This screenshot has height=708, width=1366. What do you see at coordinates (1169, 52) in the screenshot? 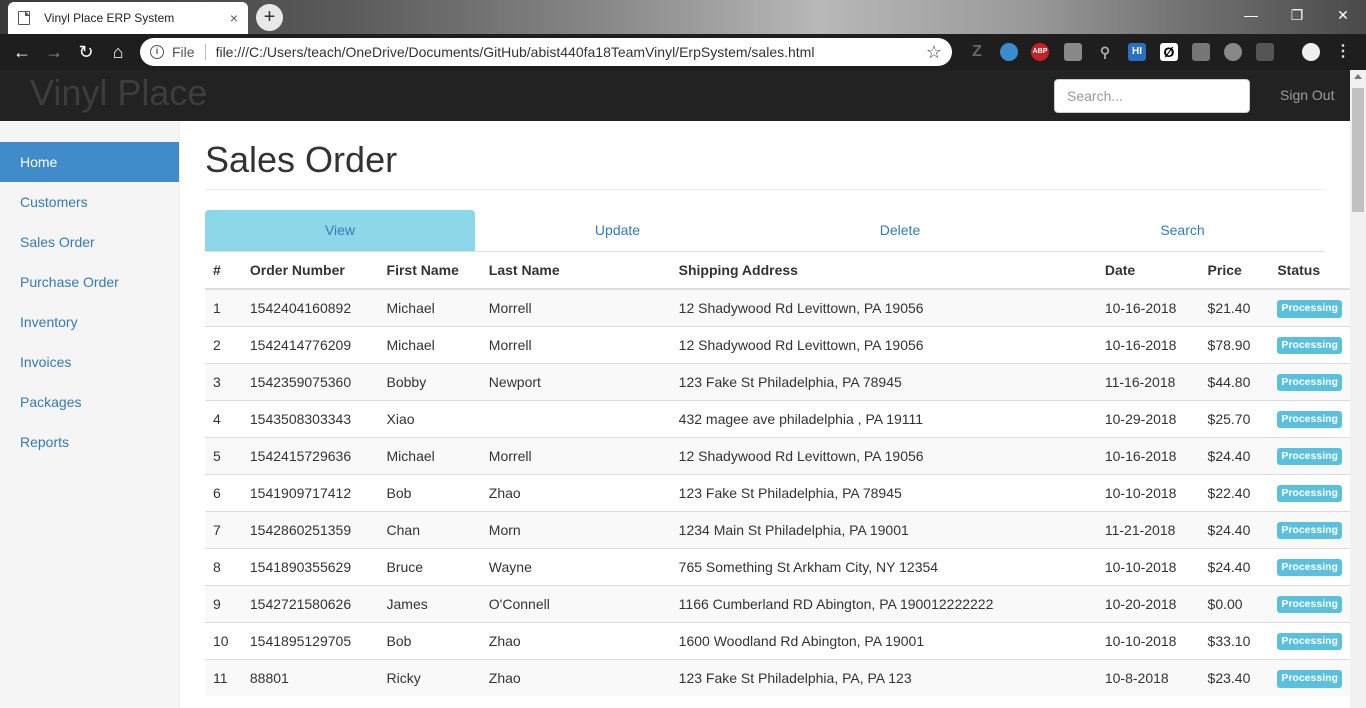
I see `ghostery-extension-icon: Ø` at bounding box center [1169, 52].